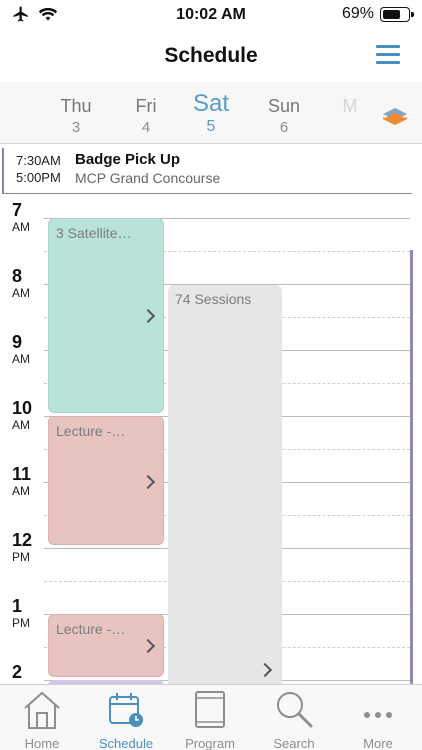 The height and width of the screenshot is (750, 422). Describe the element at coordinates (22, 481) in the screenshot. I see `hour-label: 11 AM` at that location.